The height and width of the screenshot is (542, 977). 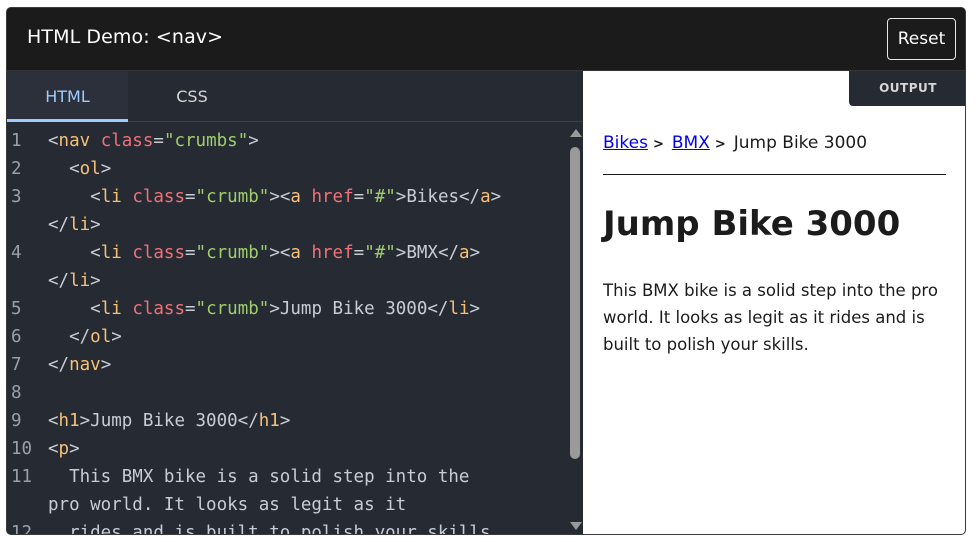 I want to click on code-token: >BMX</, so click(x=427, y=253).